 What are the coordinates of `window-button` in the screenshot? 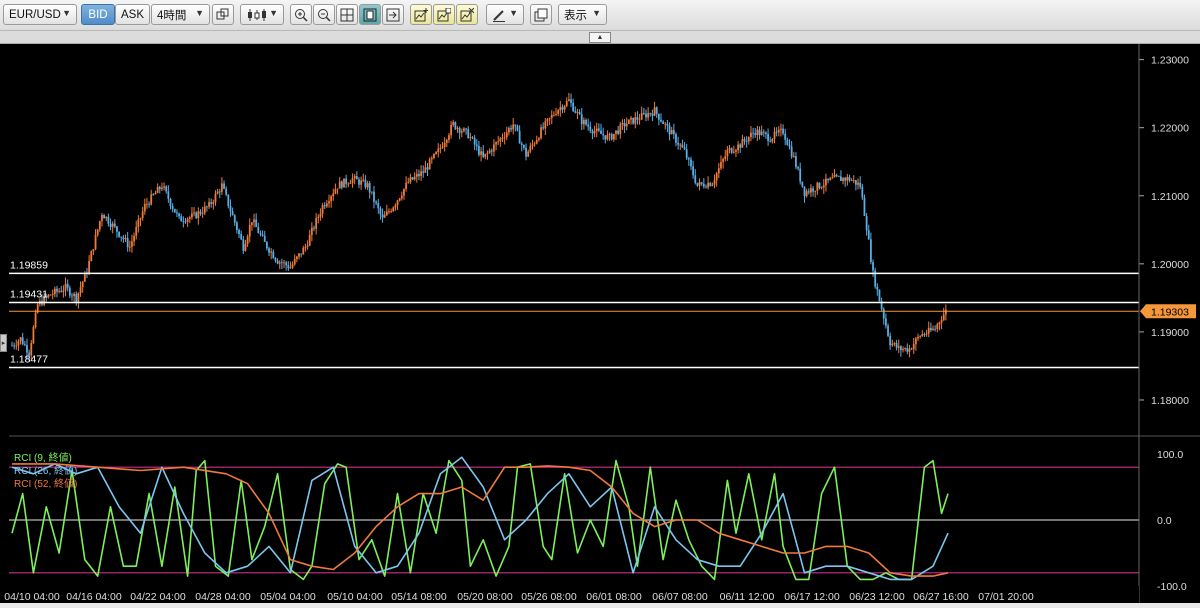 It's located at (541, 14).